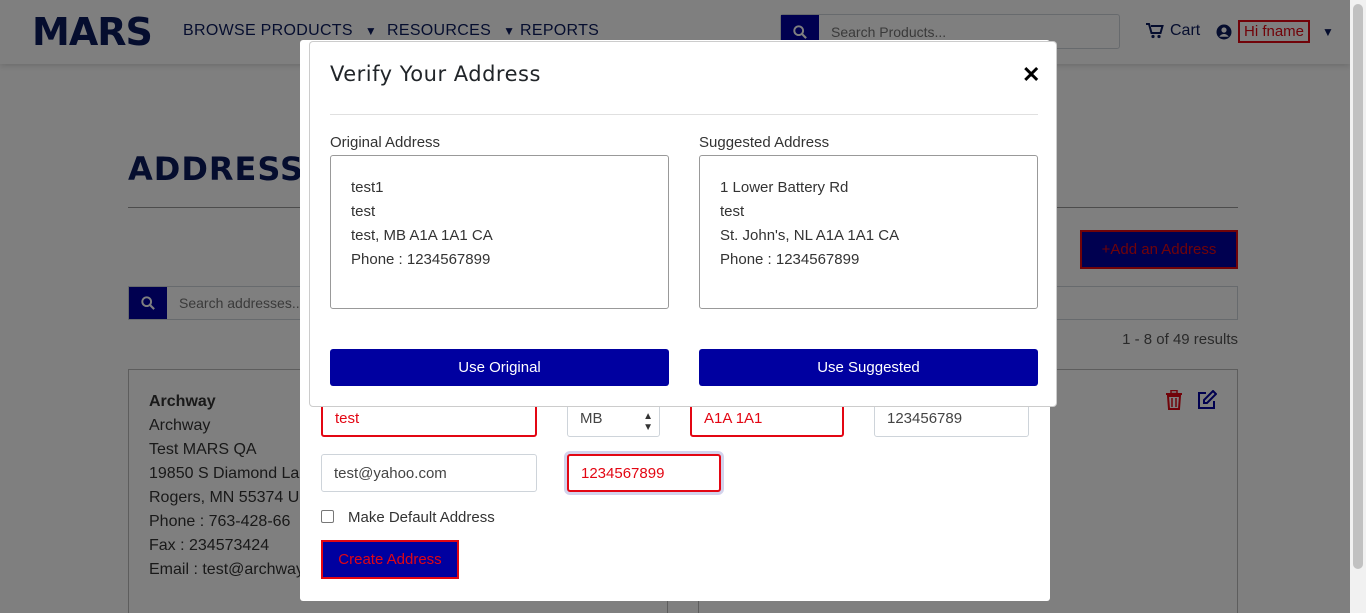  Describe the element at coordinates (499, 367) in the screenshot. I see `use-original-button: Use Original` at that location.